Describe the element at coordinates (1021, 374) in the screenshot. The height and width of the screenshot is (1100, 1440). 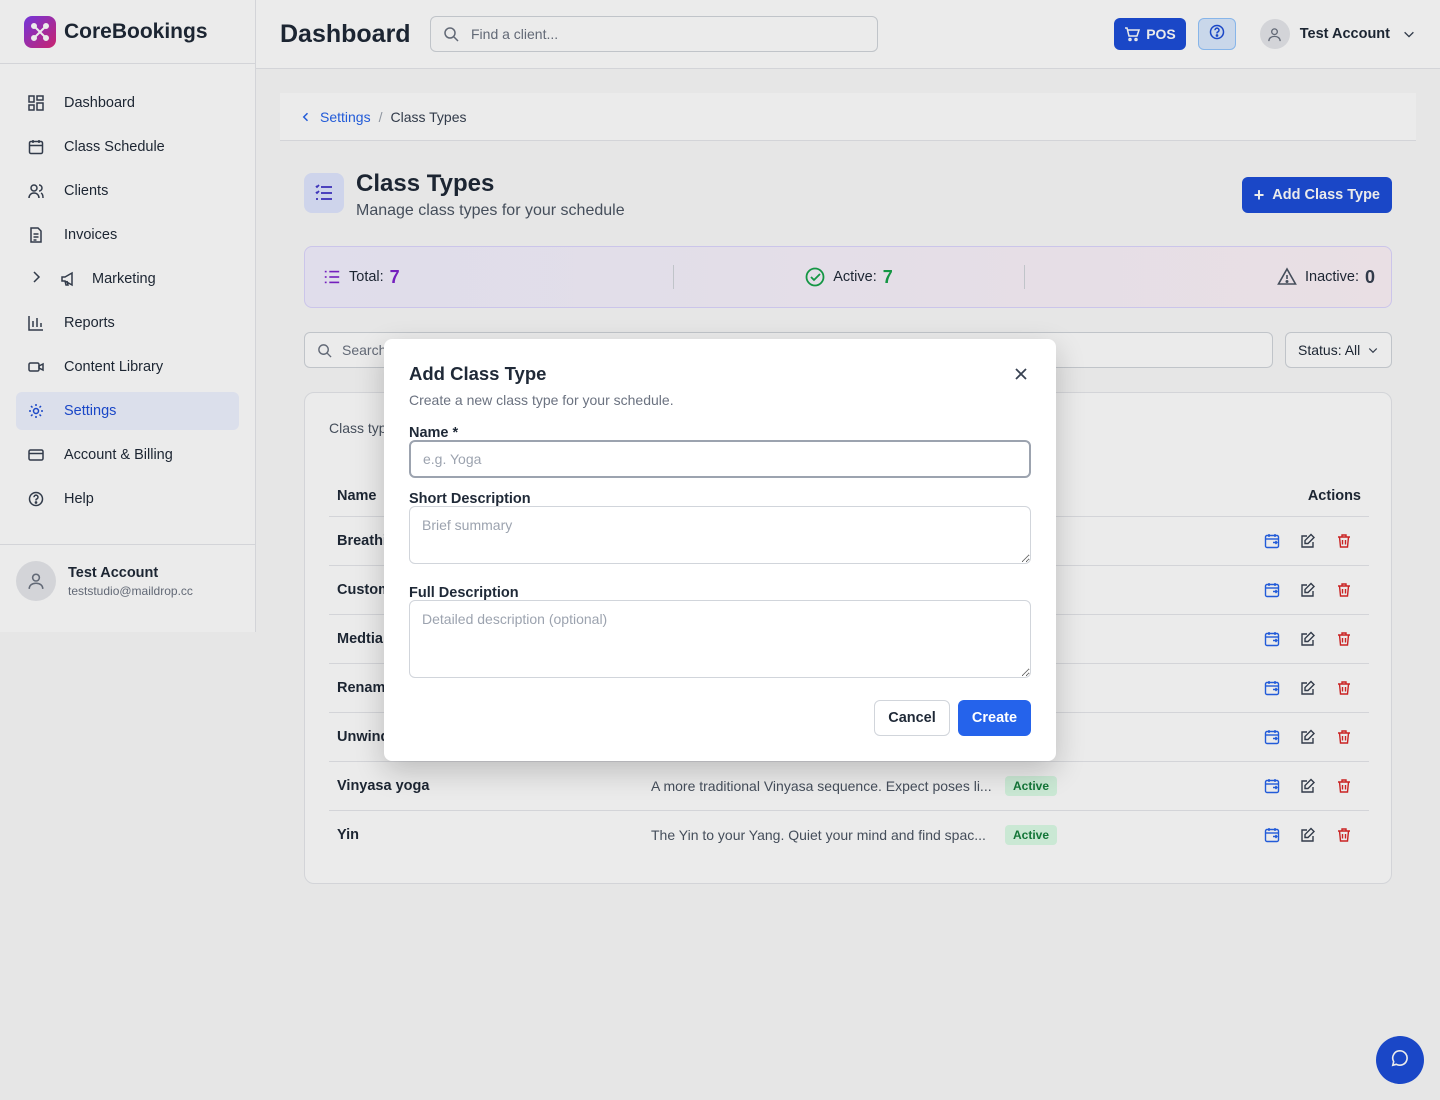
I see `close-icon` at that location.